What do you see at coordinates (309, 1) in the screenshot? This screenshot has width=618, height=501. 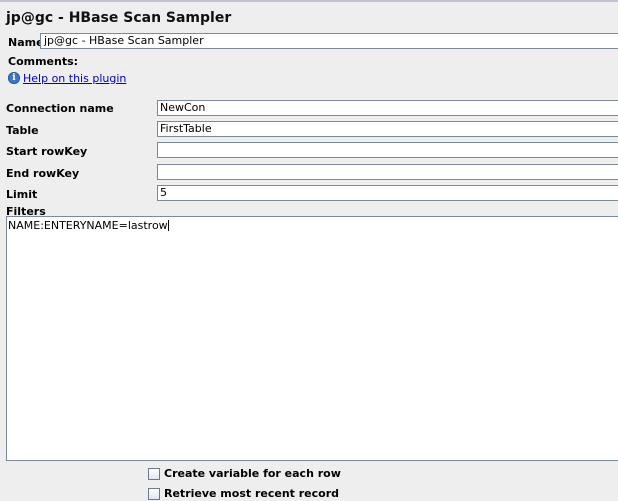 I see `top-border` at bounding box center [309, 1].